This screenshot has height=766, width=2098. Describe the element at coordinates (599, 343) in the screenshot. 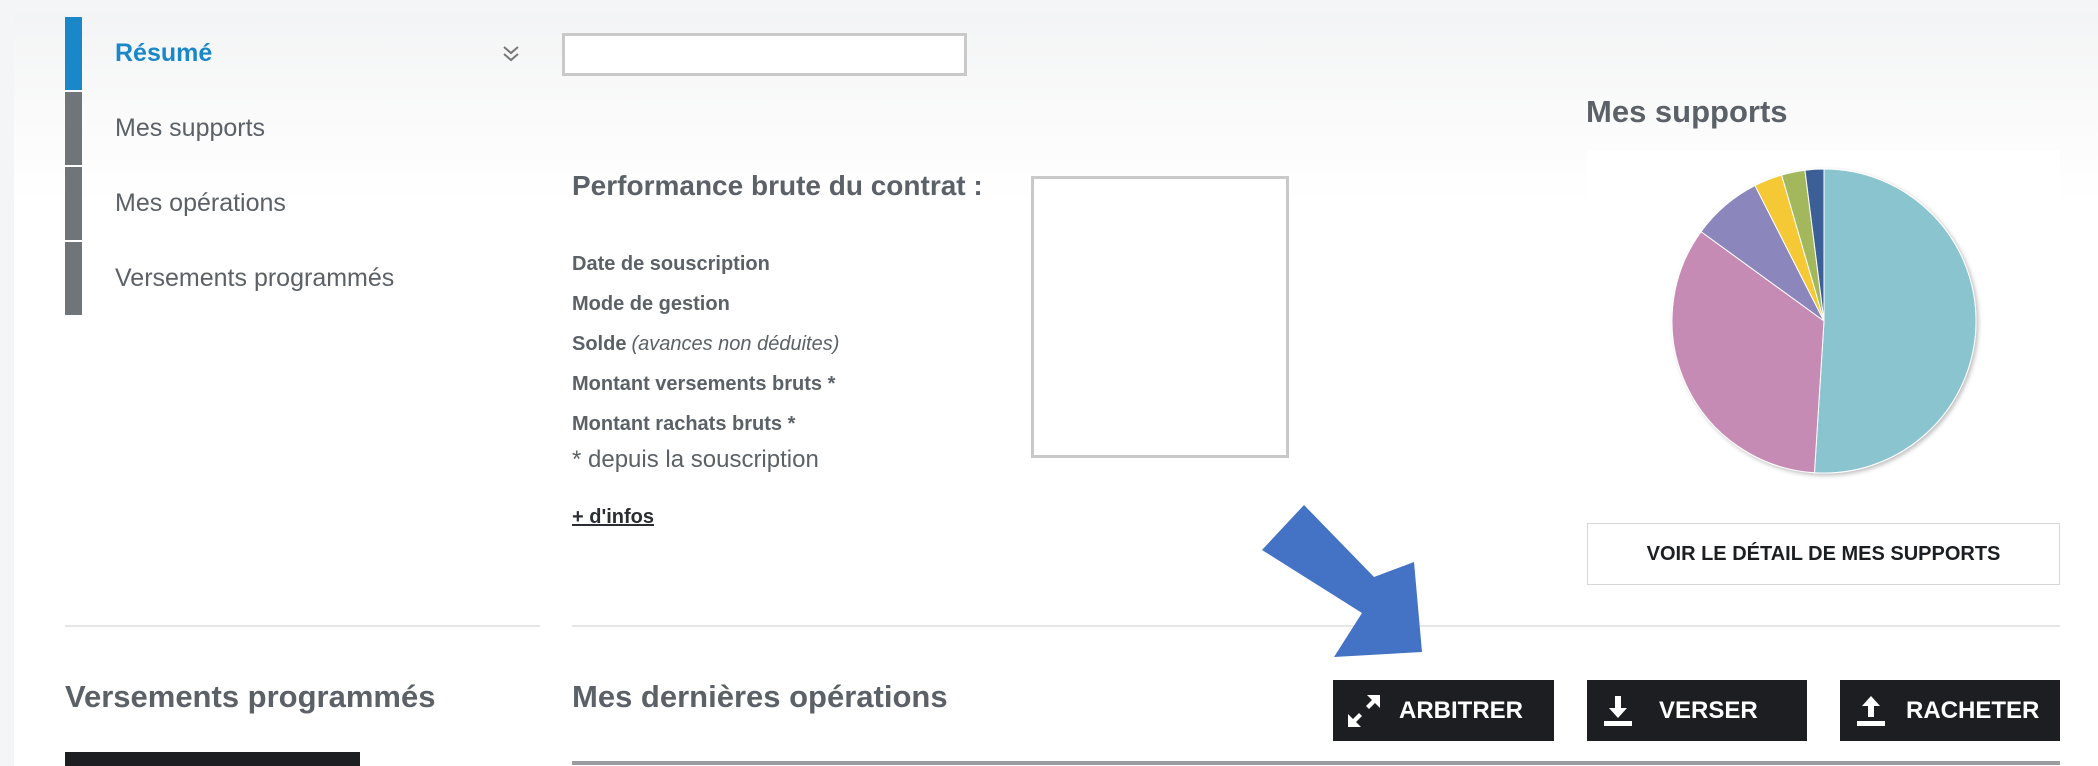

I see `perf-label: Solde` at that location.